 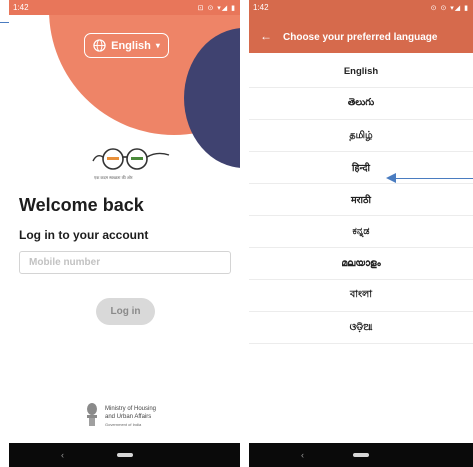 I want to click on status-bar: 1:42 ⊙ ⊙ ▾◢ ▮, so click(x=361, y=7).